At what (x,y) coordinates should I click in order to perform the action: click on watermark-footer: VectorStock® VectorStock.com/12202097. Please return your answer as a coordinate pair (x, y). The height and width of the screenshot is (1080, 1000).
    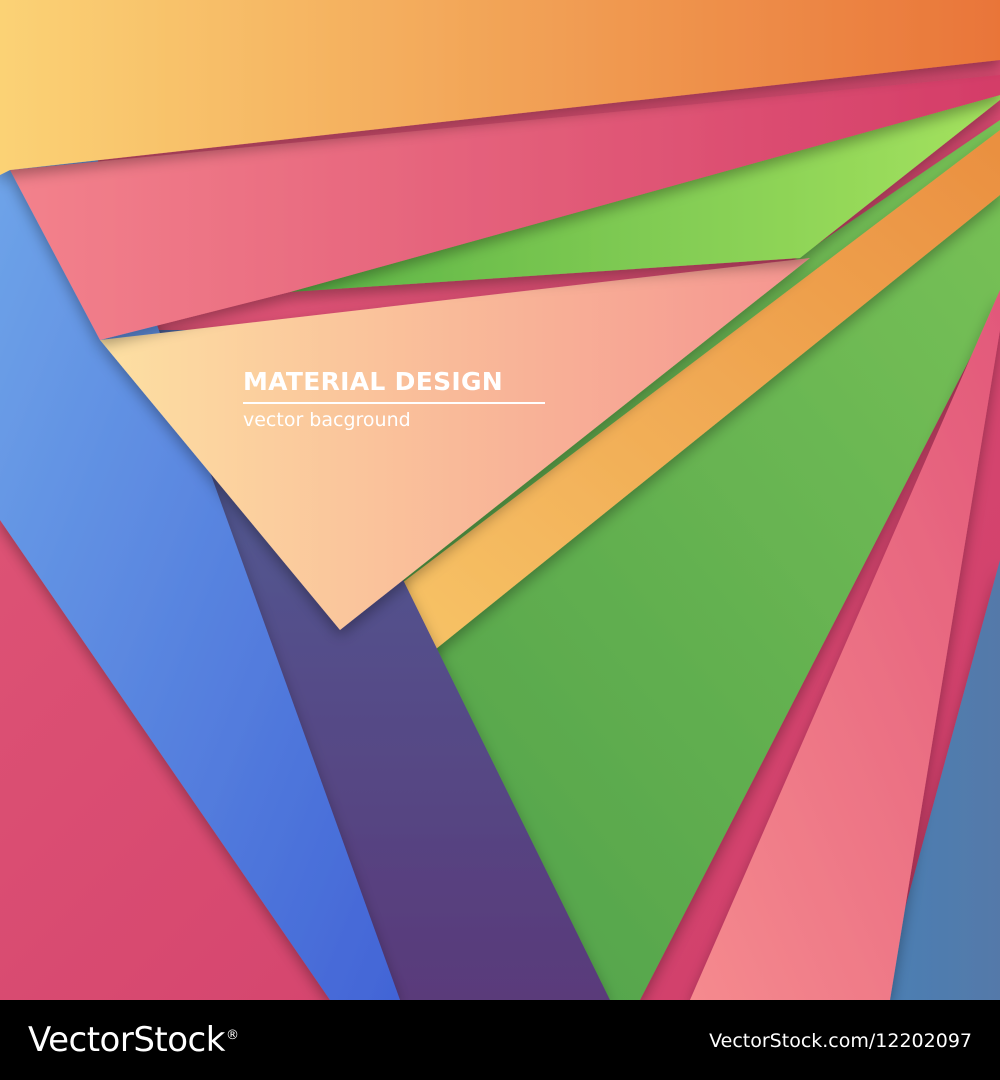
    Looking at the image, I should click on (500, 1040).